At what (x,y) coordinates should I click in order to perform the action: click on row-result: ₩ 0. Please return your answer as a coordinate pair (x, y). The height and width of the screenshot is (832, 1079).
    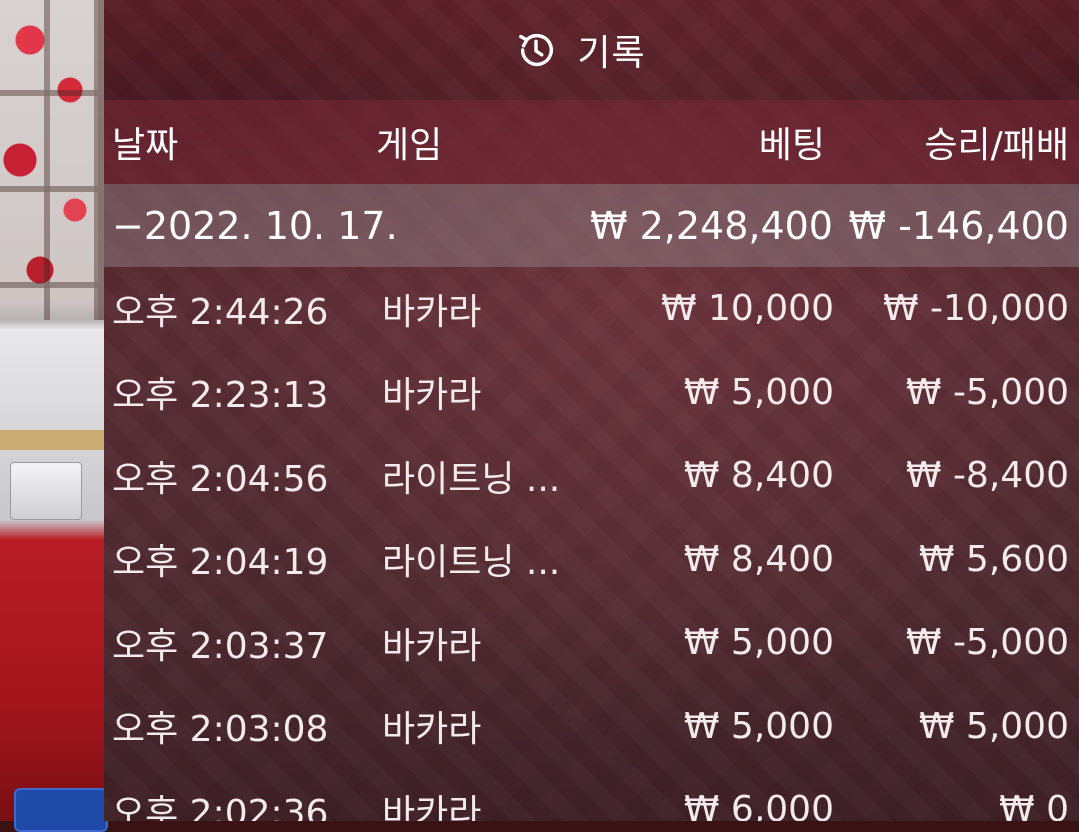
    Looking at the image, I should click on (1034, 805).